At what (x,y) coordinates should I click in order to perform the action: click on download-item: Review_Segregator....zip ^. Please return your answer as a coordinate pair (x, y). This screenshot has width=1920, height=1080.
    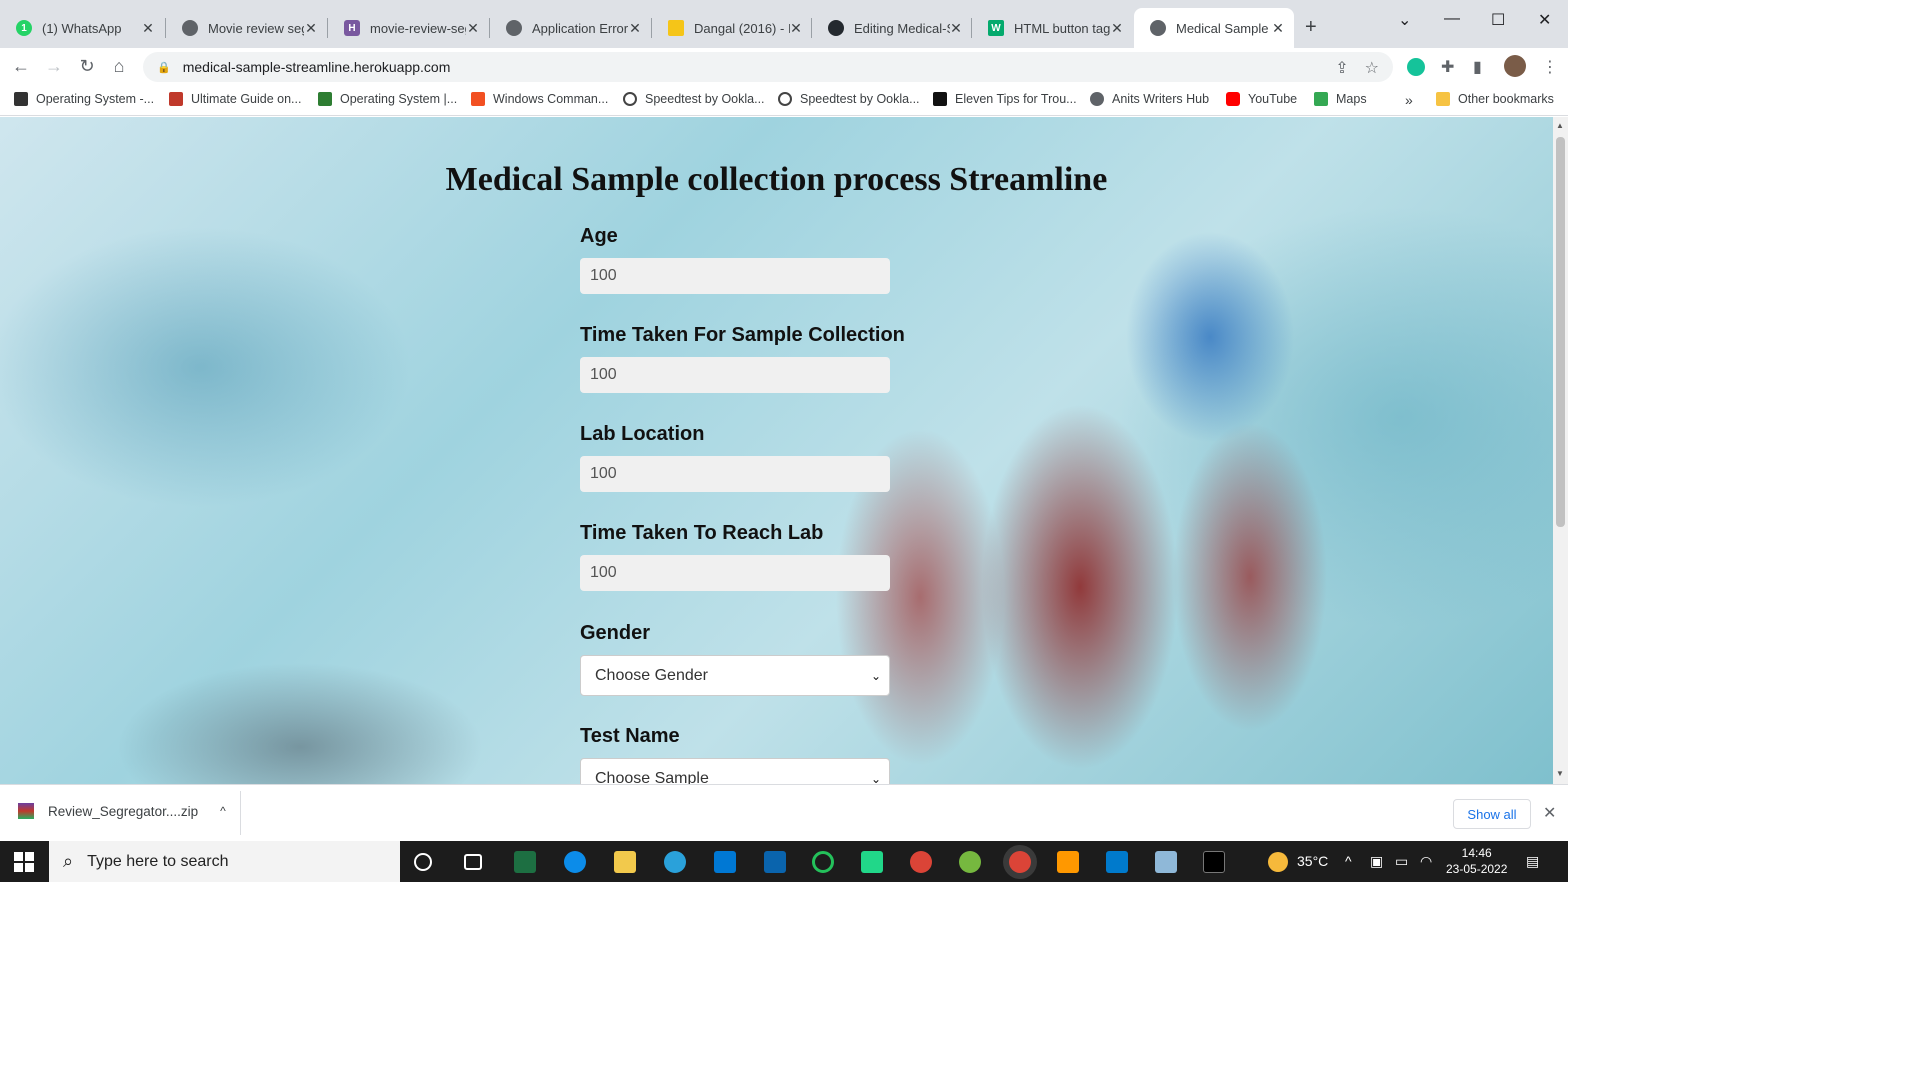
    Looking at the image, I should click on (122, 811).